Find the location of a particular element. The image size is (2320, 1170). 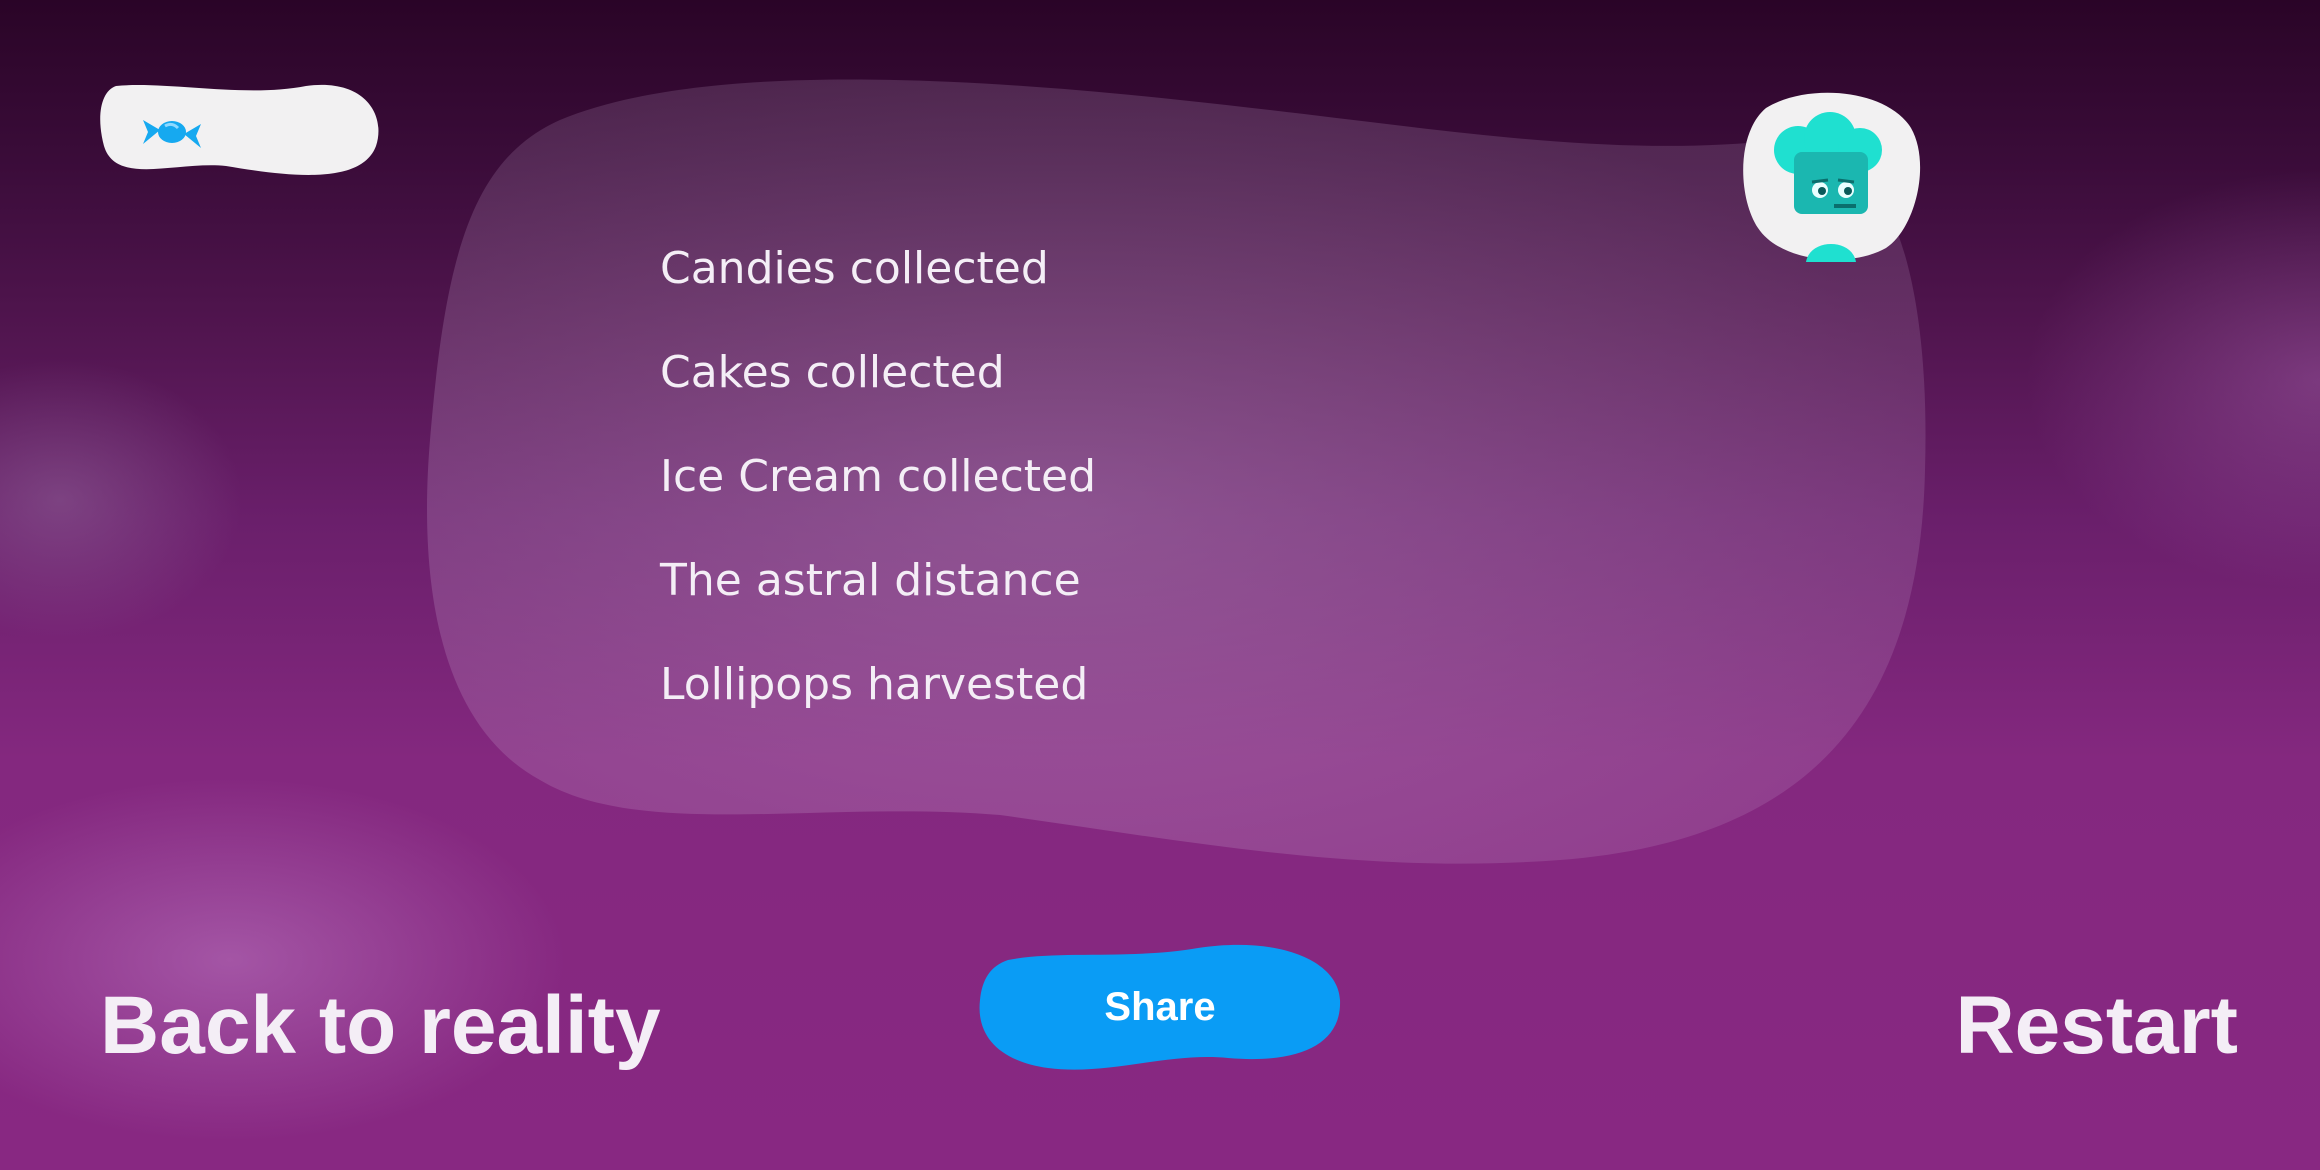

stat-candies: Candies collected is located at coordinates (854, 268).